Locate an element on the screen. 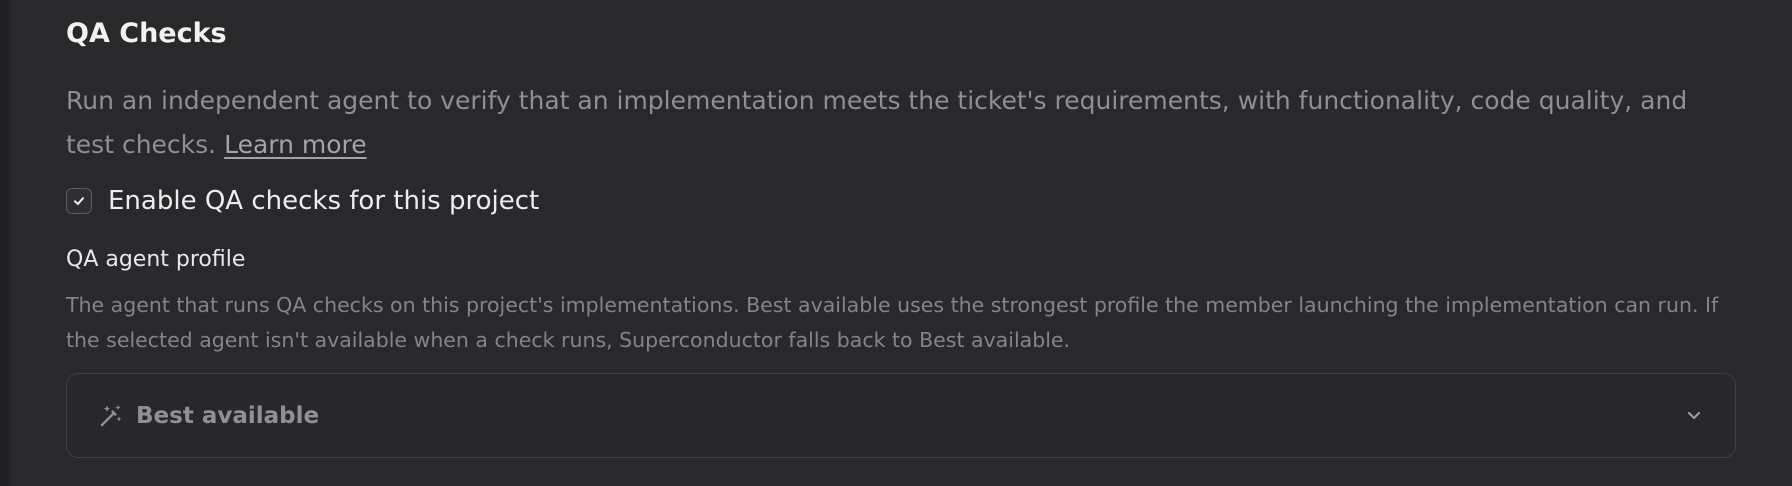 The width and height of the screenshot is (1792, 486). section-title: QA Checks is located at coordinates (146, 33).